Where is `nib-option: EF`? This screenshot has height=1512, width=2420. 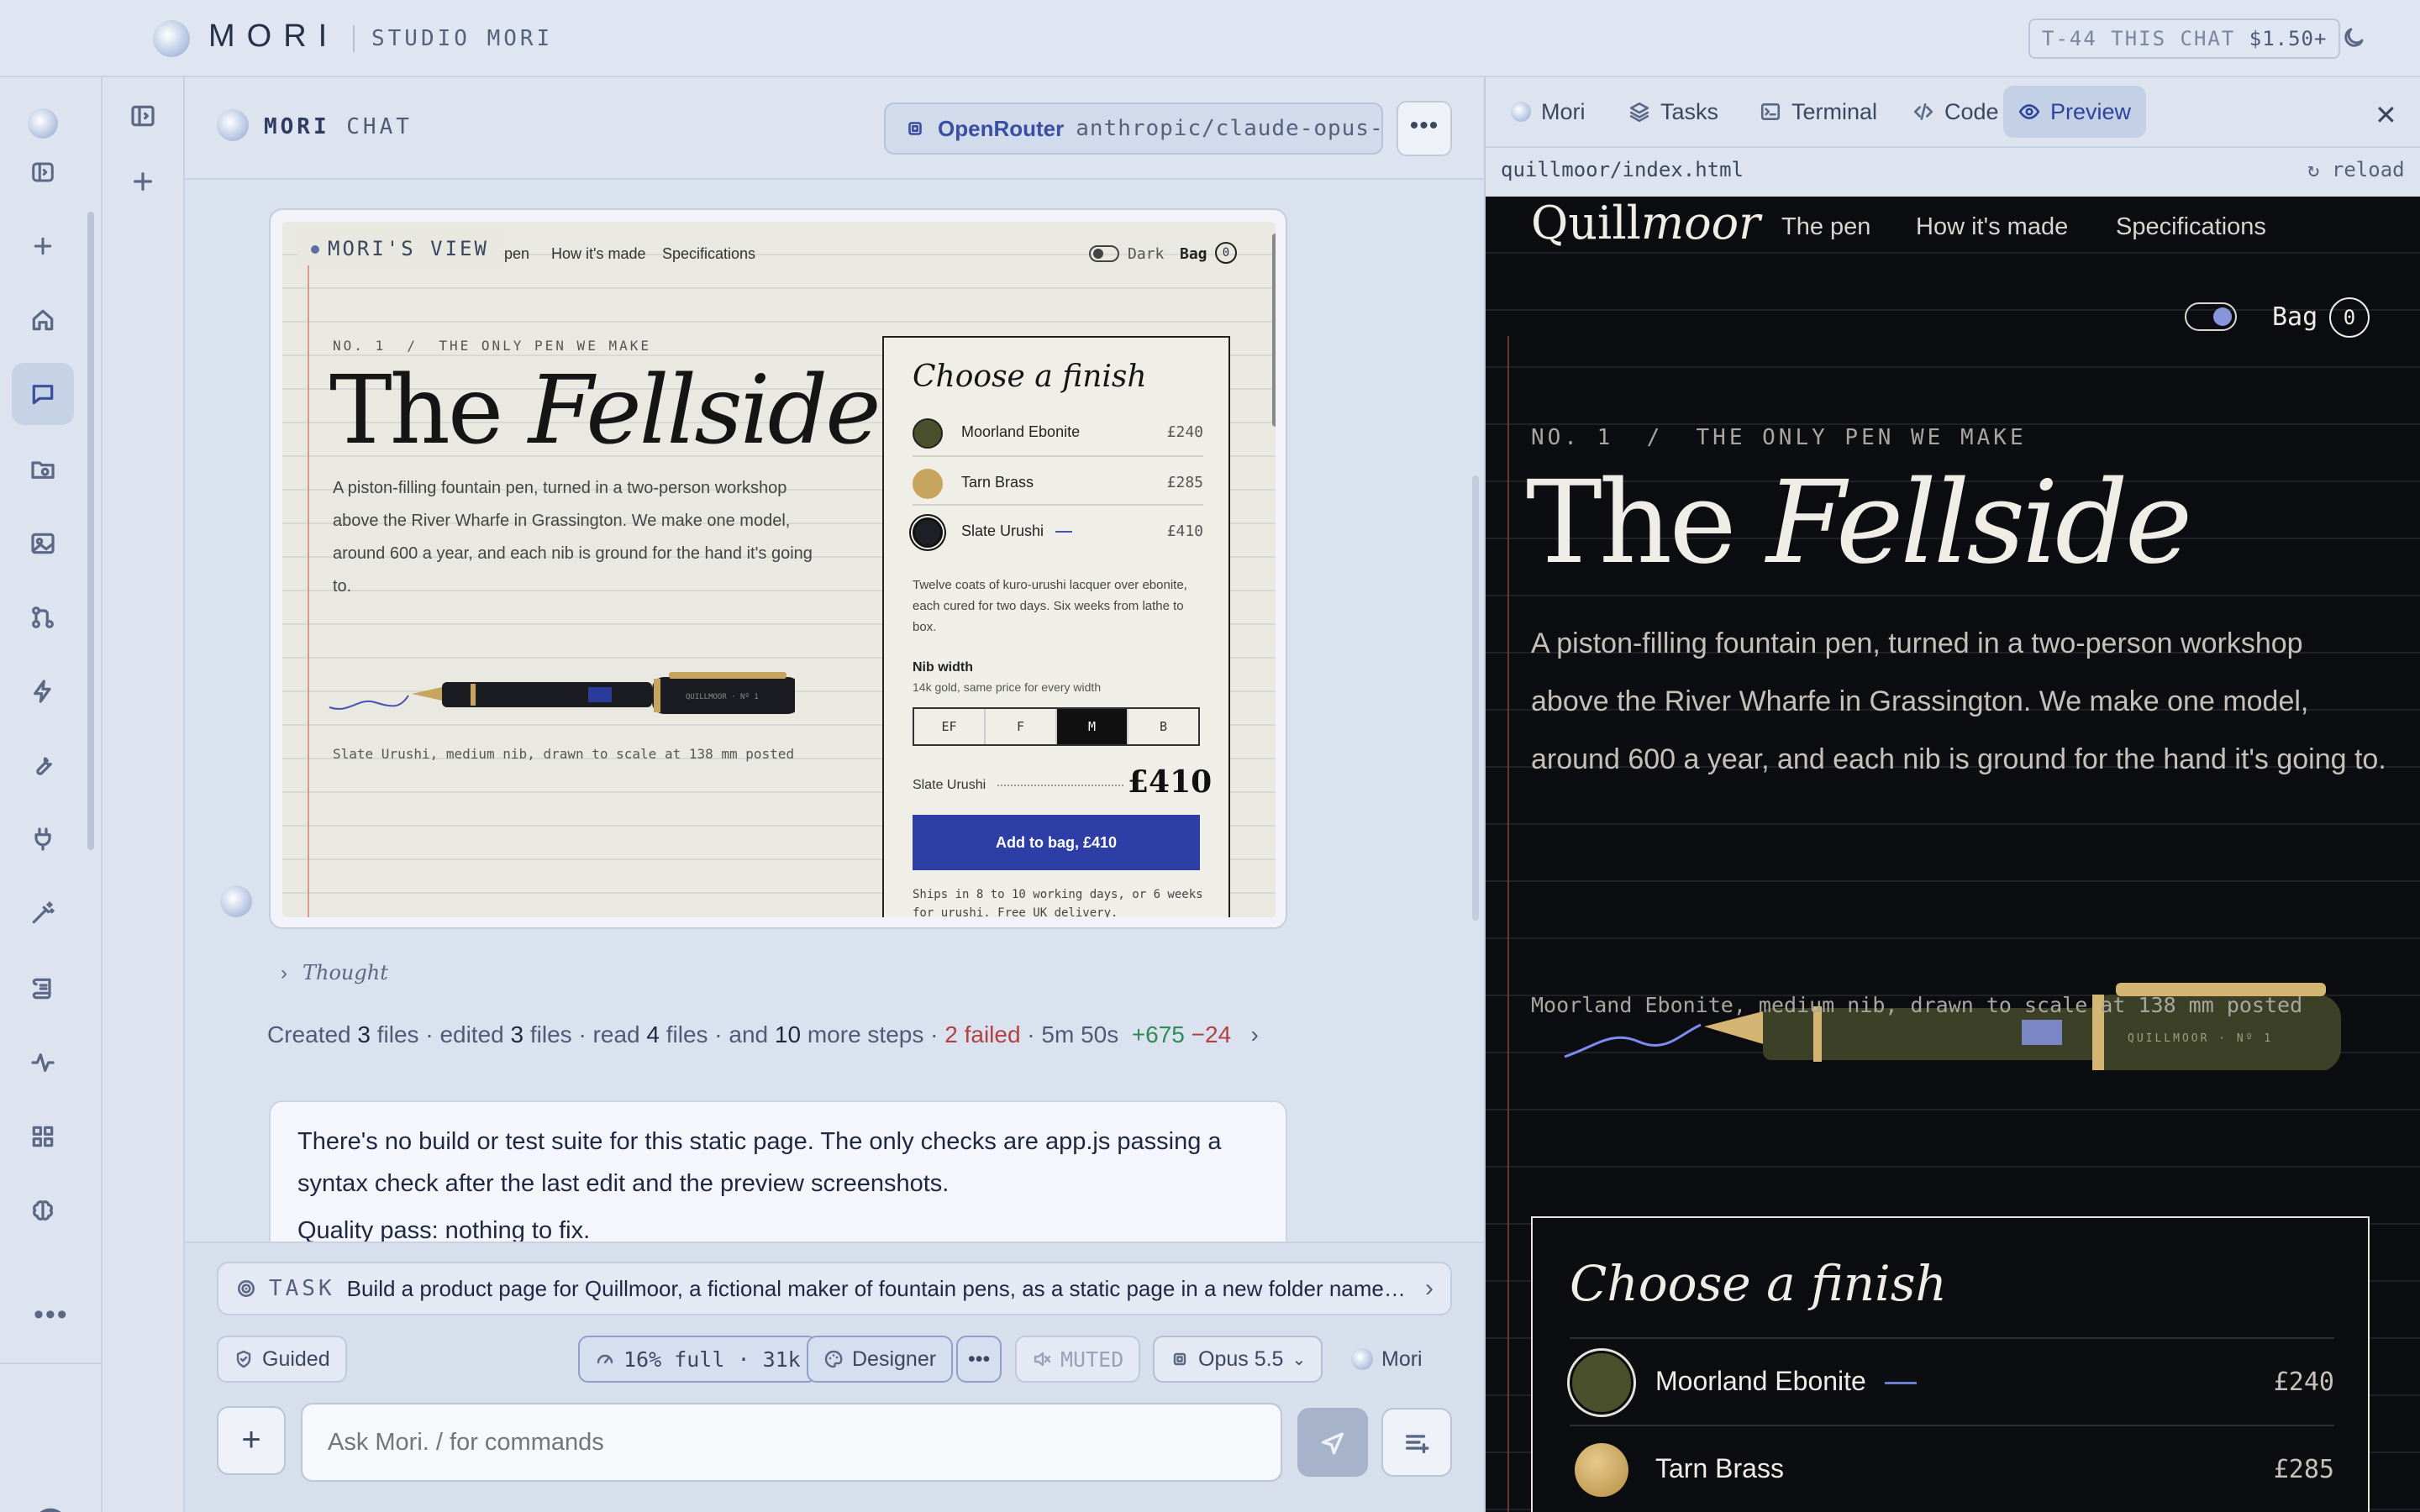 nib-option: EF is located at coordinates (950, 726).